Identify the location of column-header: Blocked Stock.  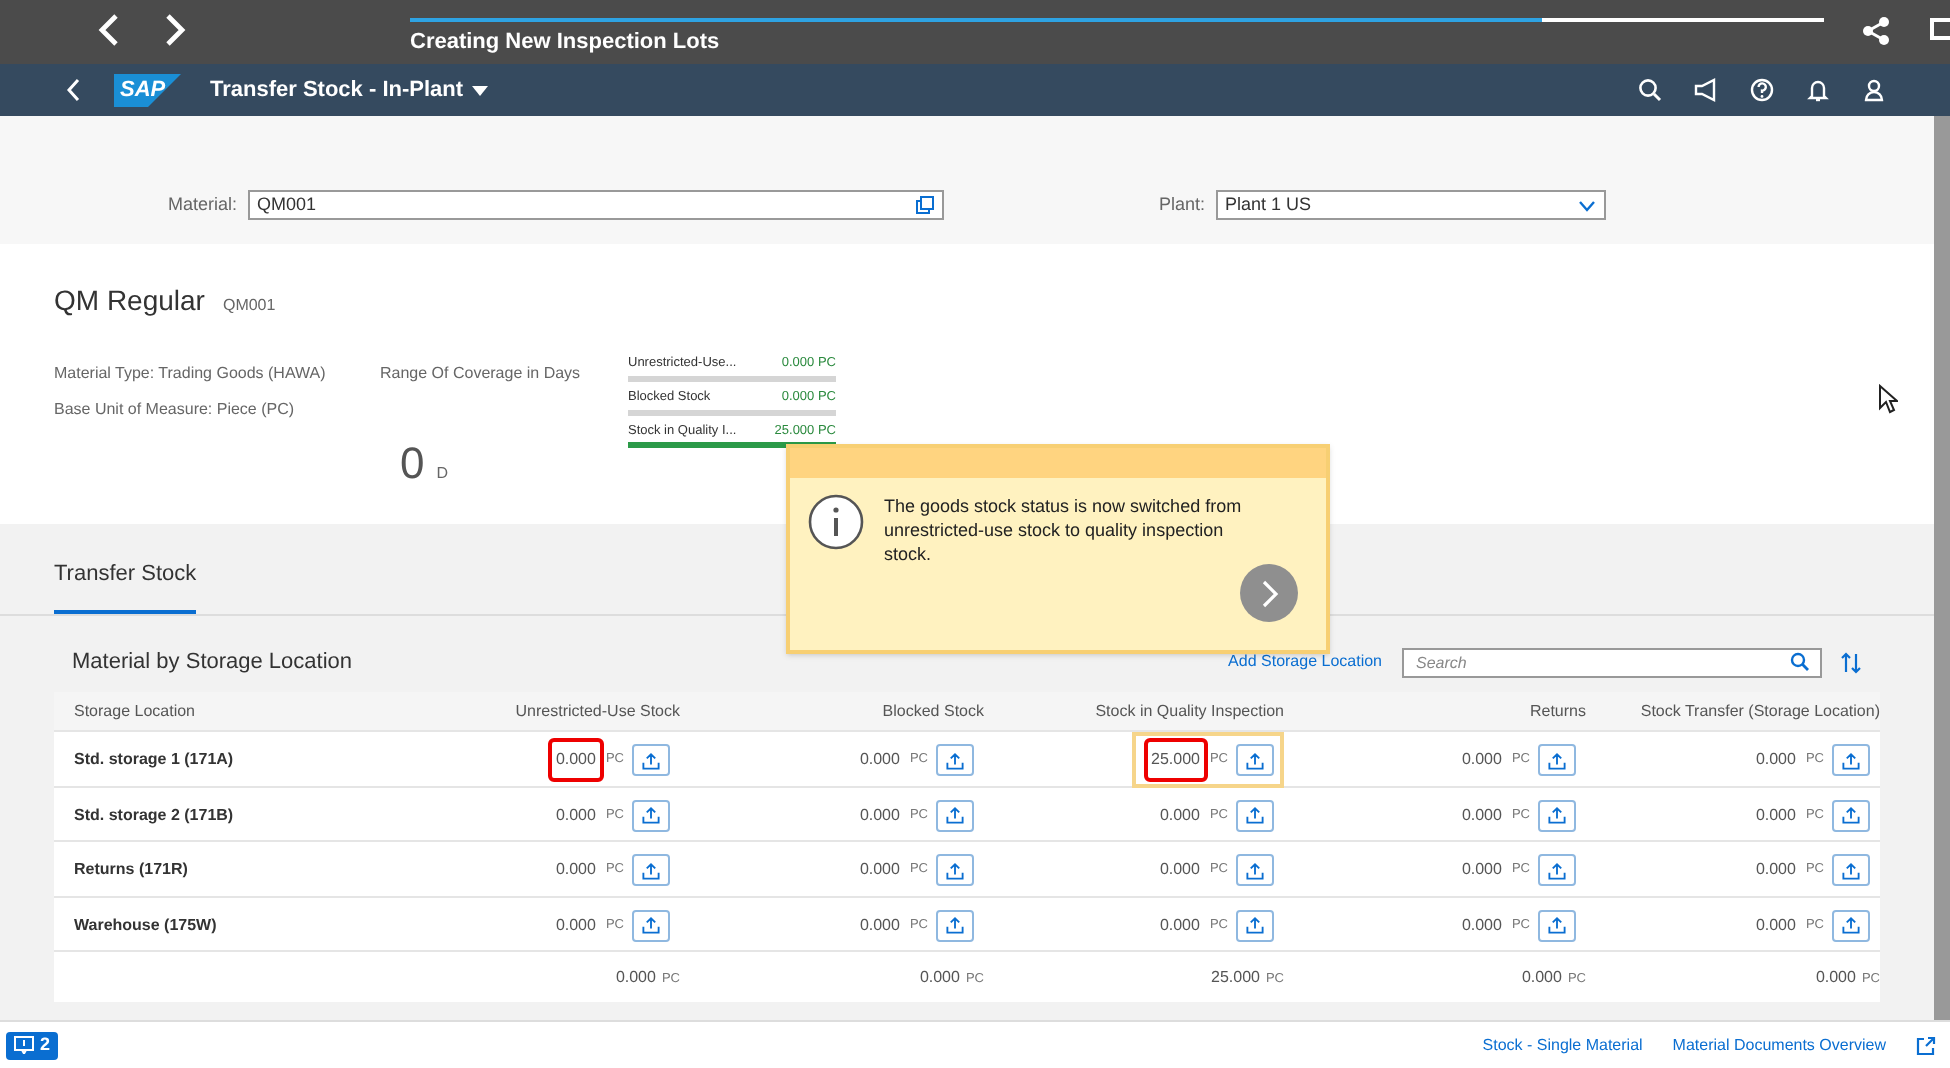
(932, 711).